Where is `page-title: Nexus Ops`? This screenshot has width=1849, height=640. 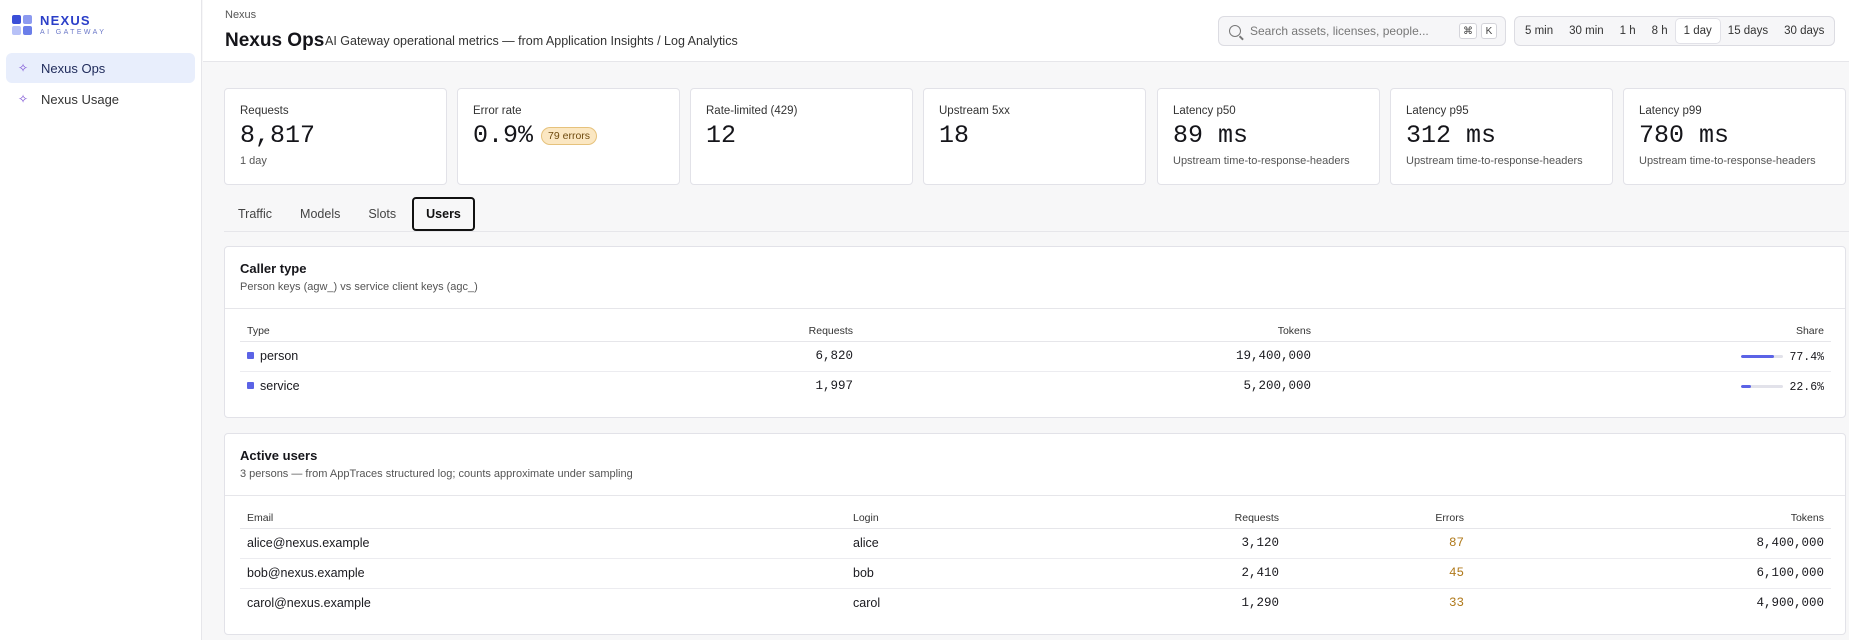 page-title: Nexus Ops is located at coordinates (275, 40).